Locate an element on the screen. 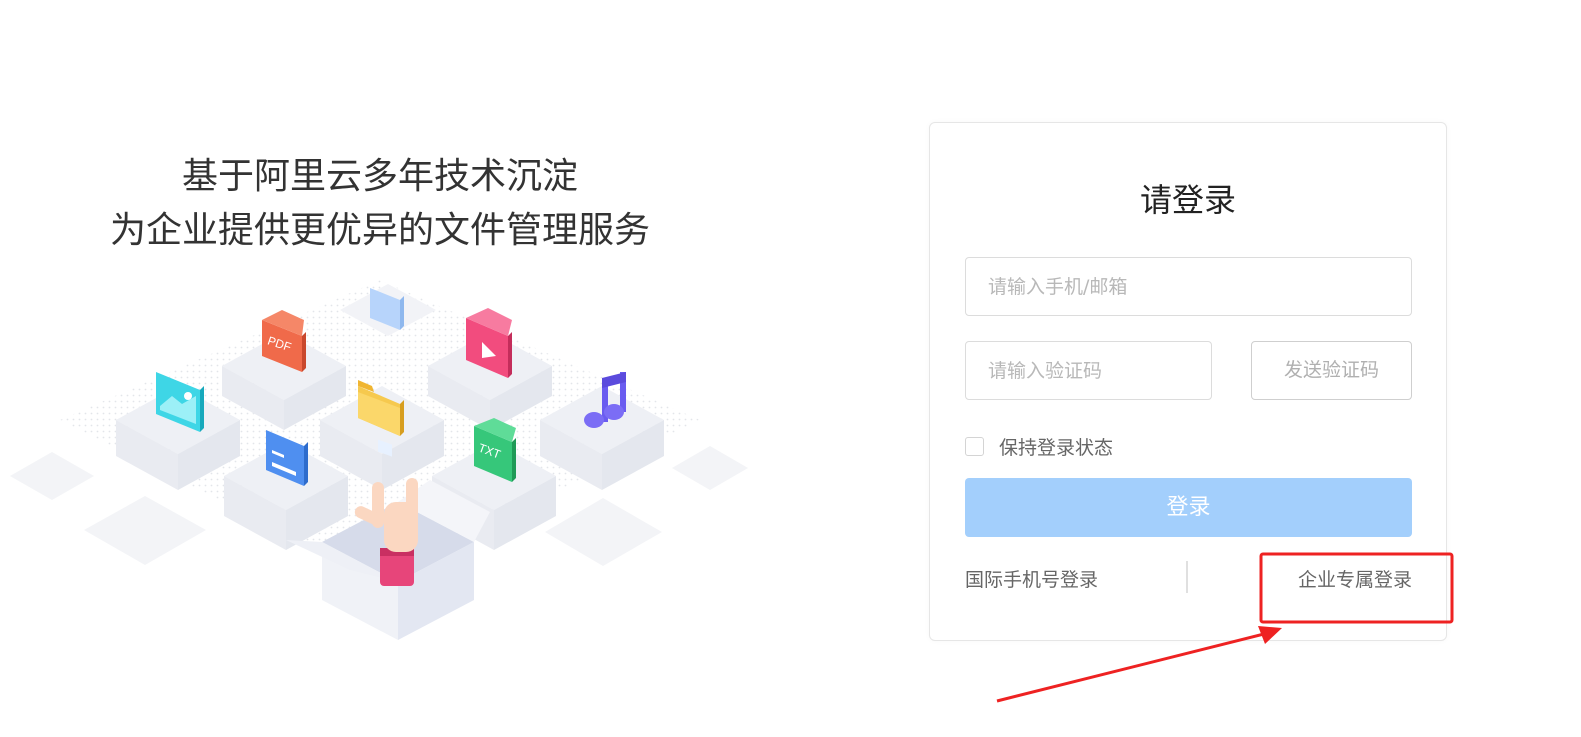  slogan: 基于阿里云多年技术沉淀 为企业提供更优异的文件管理服务 is located at coordinates (380, 204).